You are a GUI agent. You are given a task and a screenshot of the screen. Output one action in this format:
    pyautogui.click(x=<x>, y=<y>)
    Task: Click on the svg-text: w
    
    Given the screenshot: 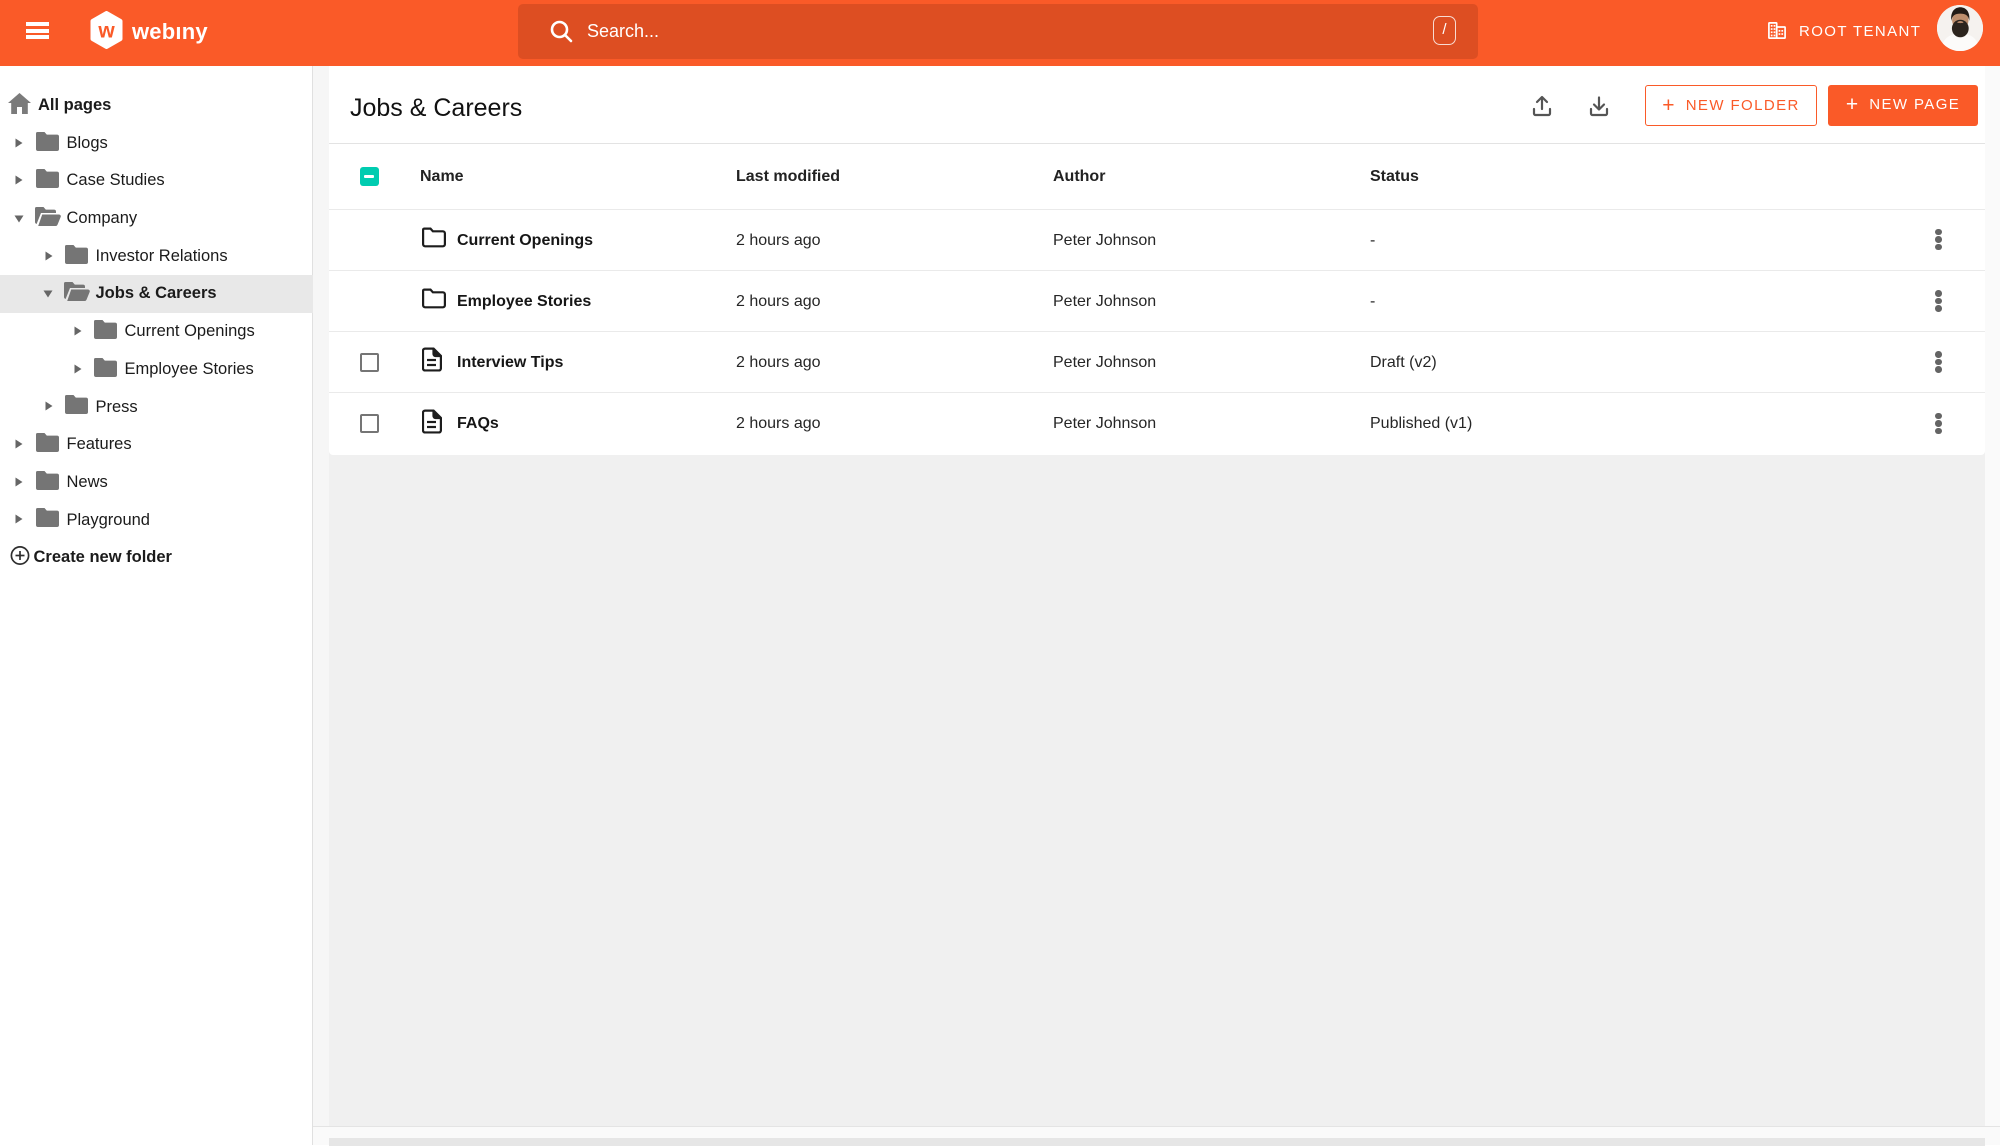 What is the action you would take?
    pyautogui.click(x=106, y=31)
    